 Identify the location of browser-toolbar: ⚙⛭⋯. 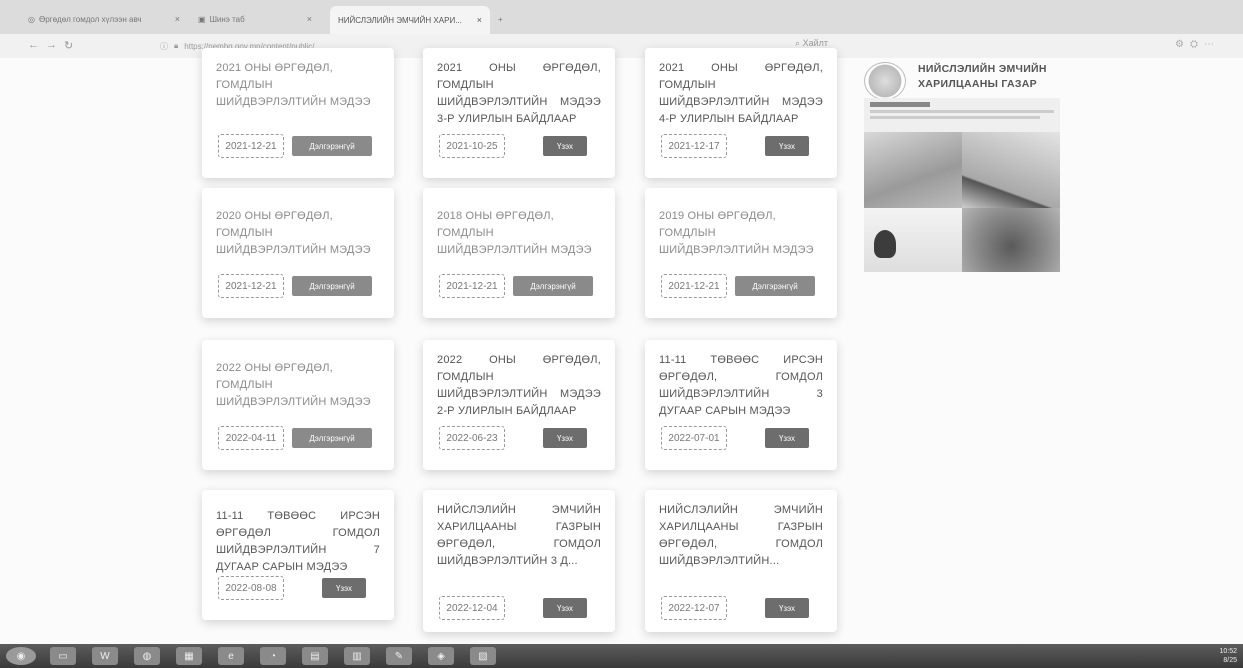
(1197, 44).